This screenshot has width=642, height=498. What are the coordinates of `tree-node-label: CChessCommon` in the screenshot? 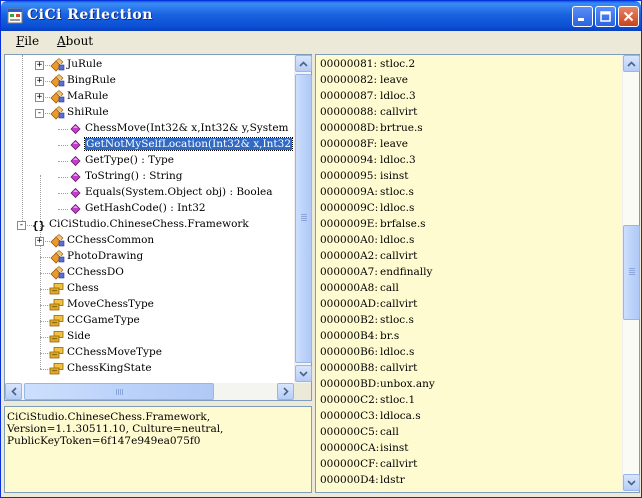 It's located at (111, 240).